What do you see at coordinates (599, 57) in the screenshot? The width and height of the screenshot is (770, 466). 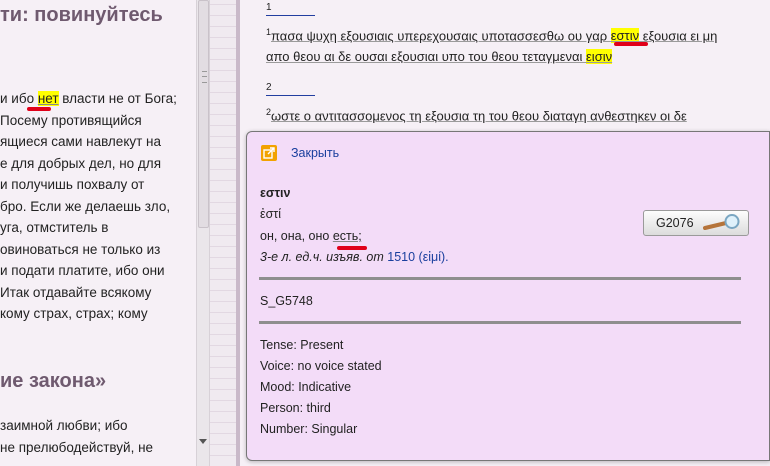 I see `highlighted-greek-word: εισιν` at bounding box center [599, 57].